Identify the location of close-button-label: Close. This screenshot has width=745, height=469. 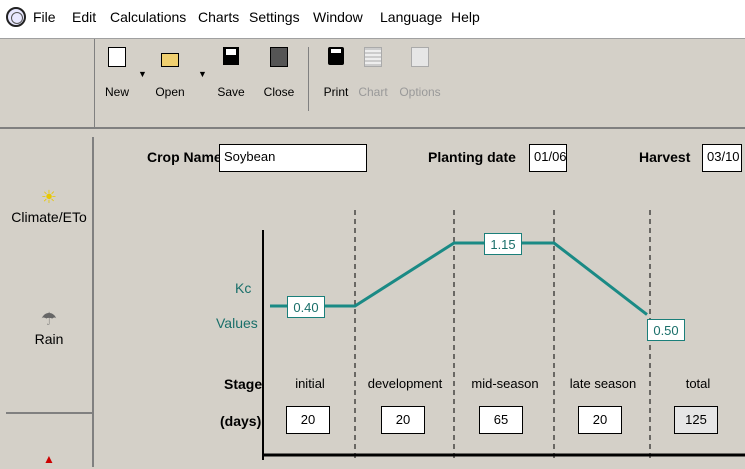
(279, 92).